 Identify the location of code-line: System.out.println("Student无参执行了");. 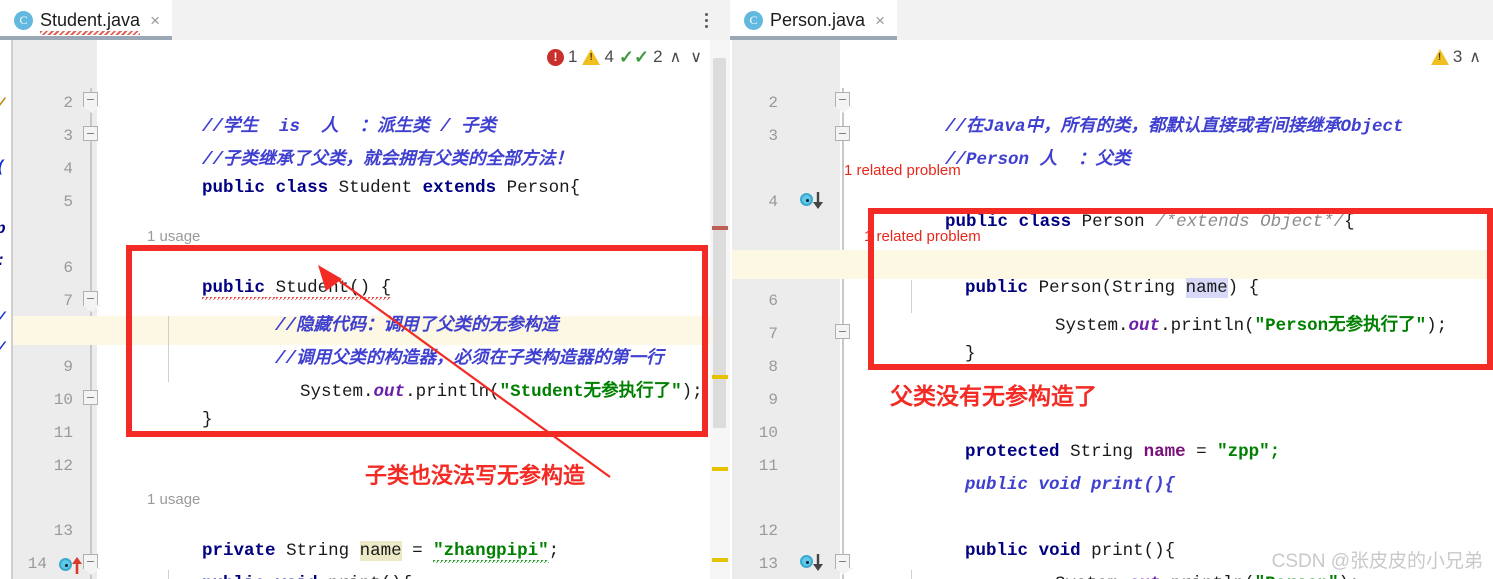
(501, 392).